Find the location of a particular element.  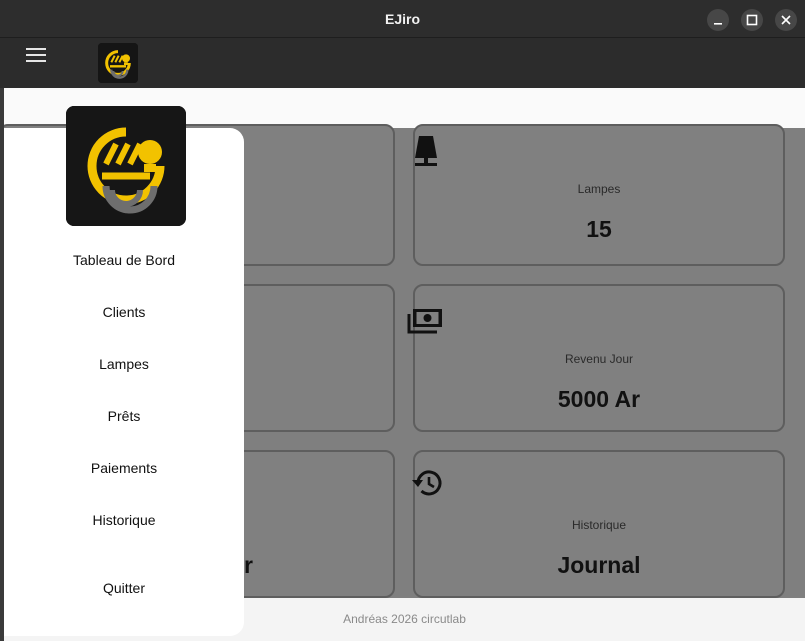

dashboard-card-history: Historique Journal is located at coordinates (598, 524).